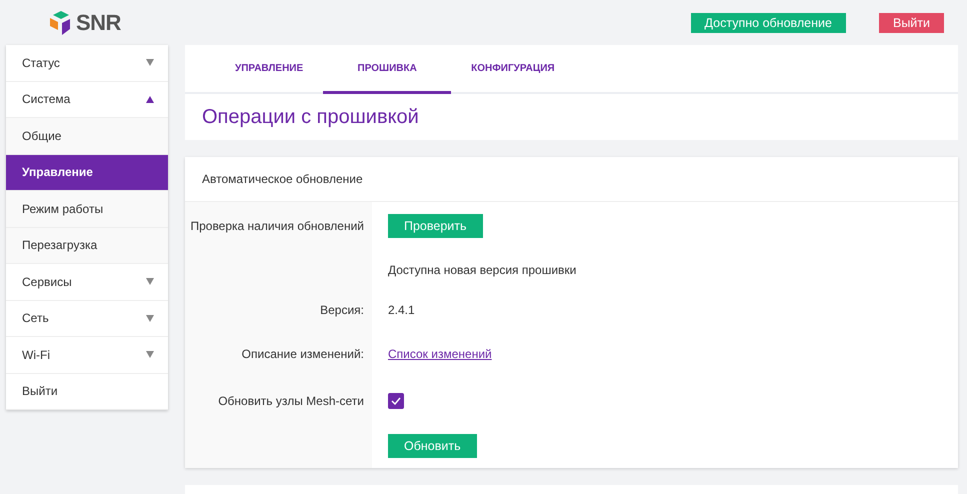 The width and height of the screenshot is (967, 494). Describe the element at coordinates (46, 99) in the screenshot. I see `sidebar-item-label: Система` at that location.